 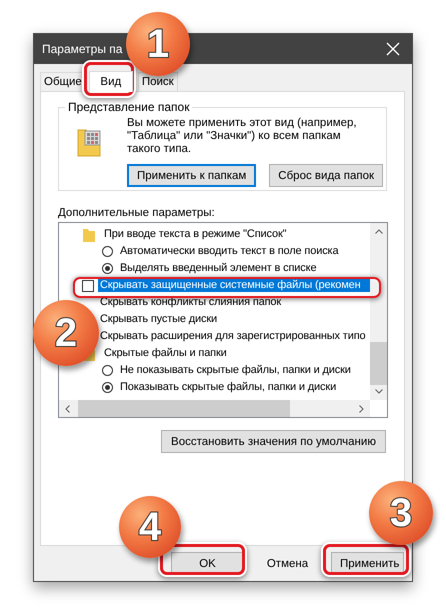 What do you see at coordinates (137, 213) in the screenshot?
I see `section-label: Дополнительные параметры:` at bounding box center [137, 213].